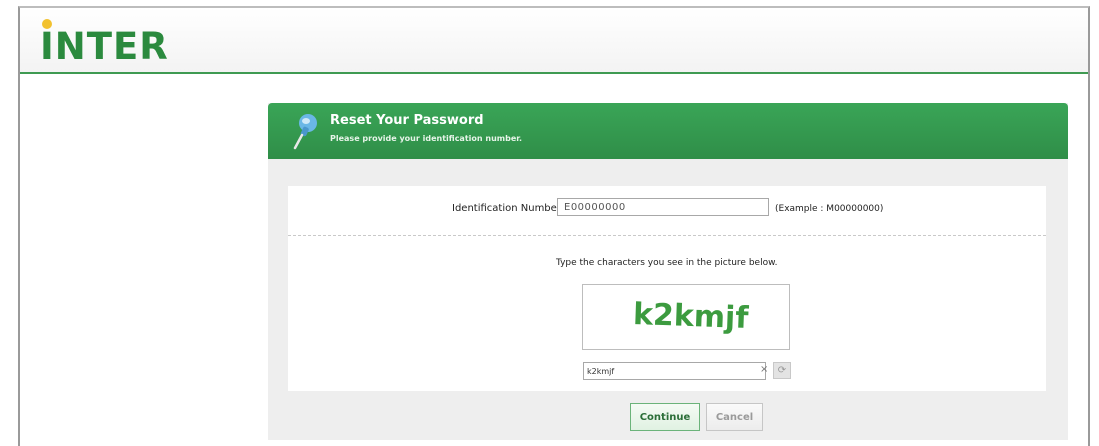  I want to click on captcha-image: k2kmjf, so click(686, 317).